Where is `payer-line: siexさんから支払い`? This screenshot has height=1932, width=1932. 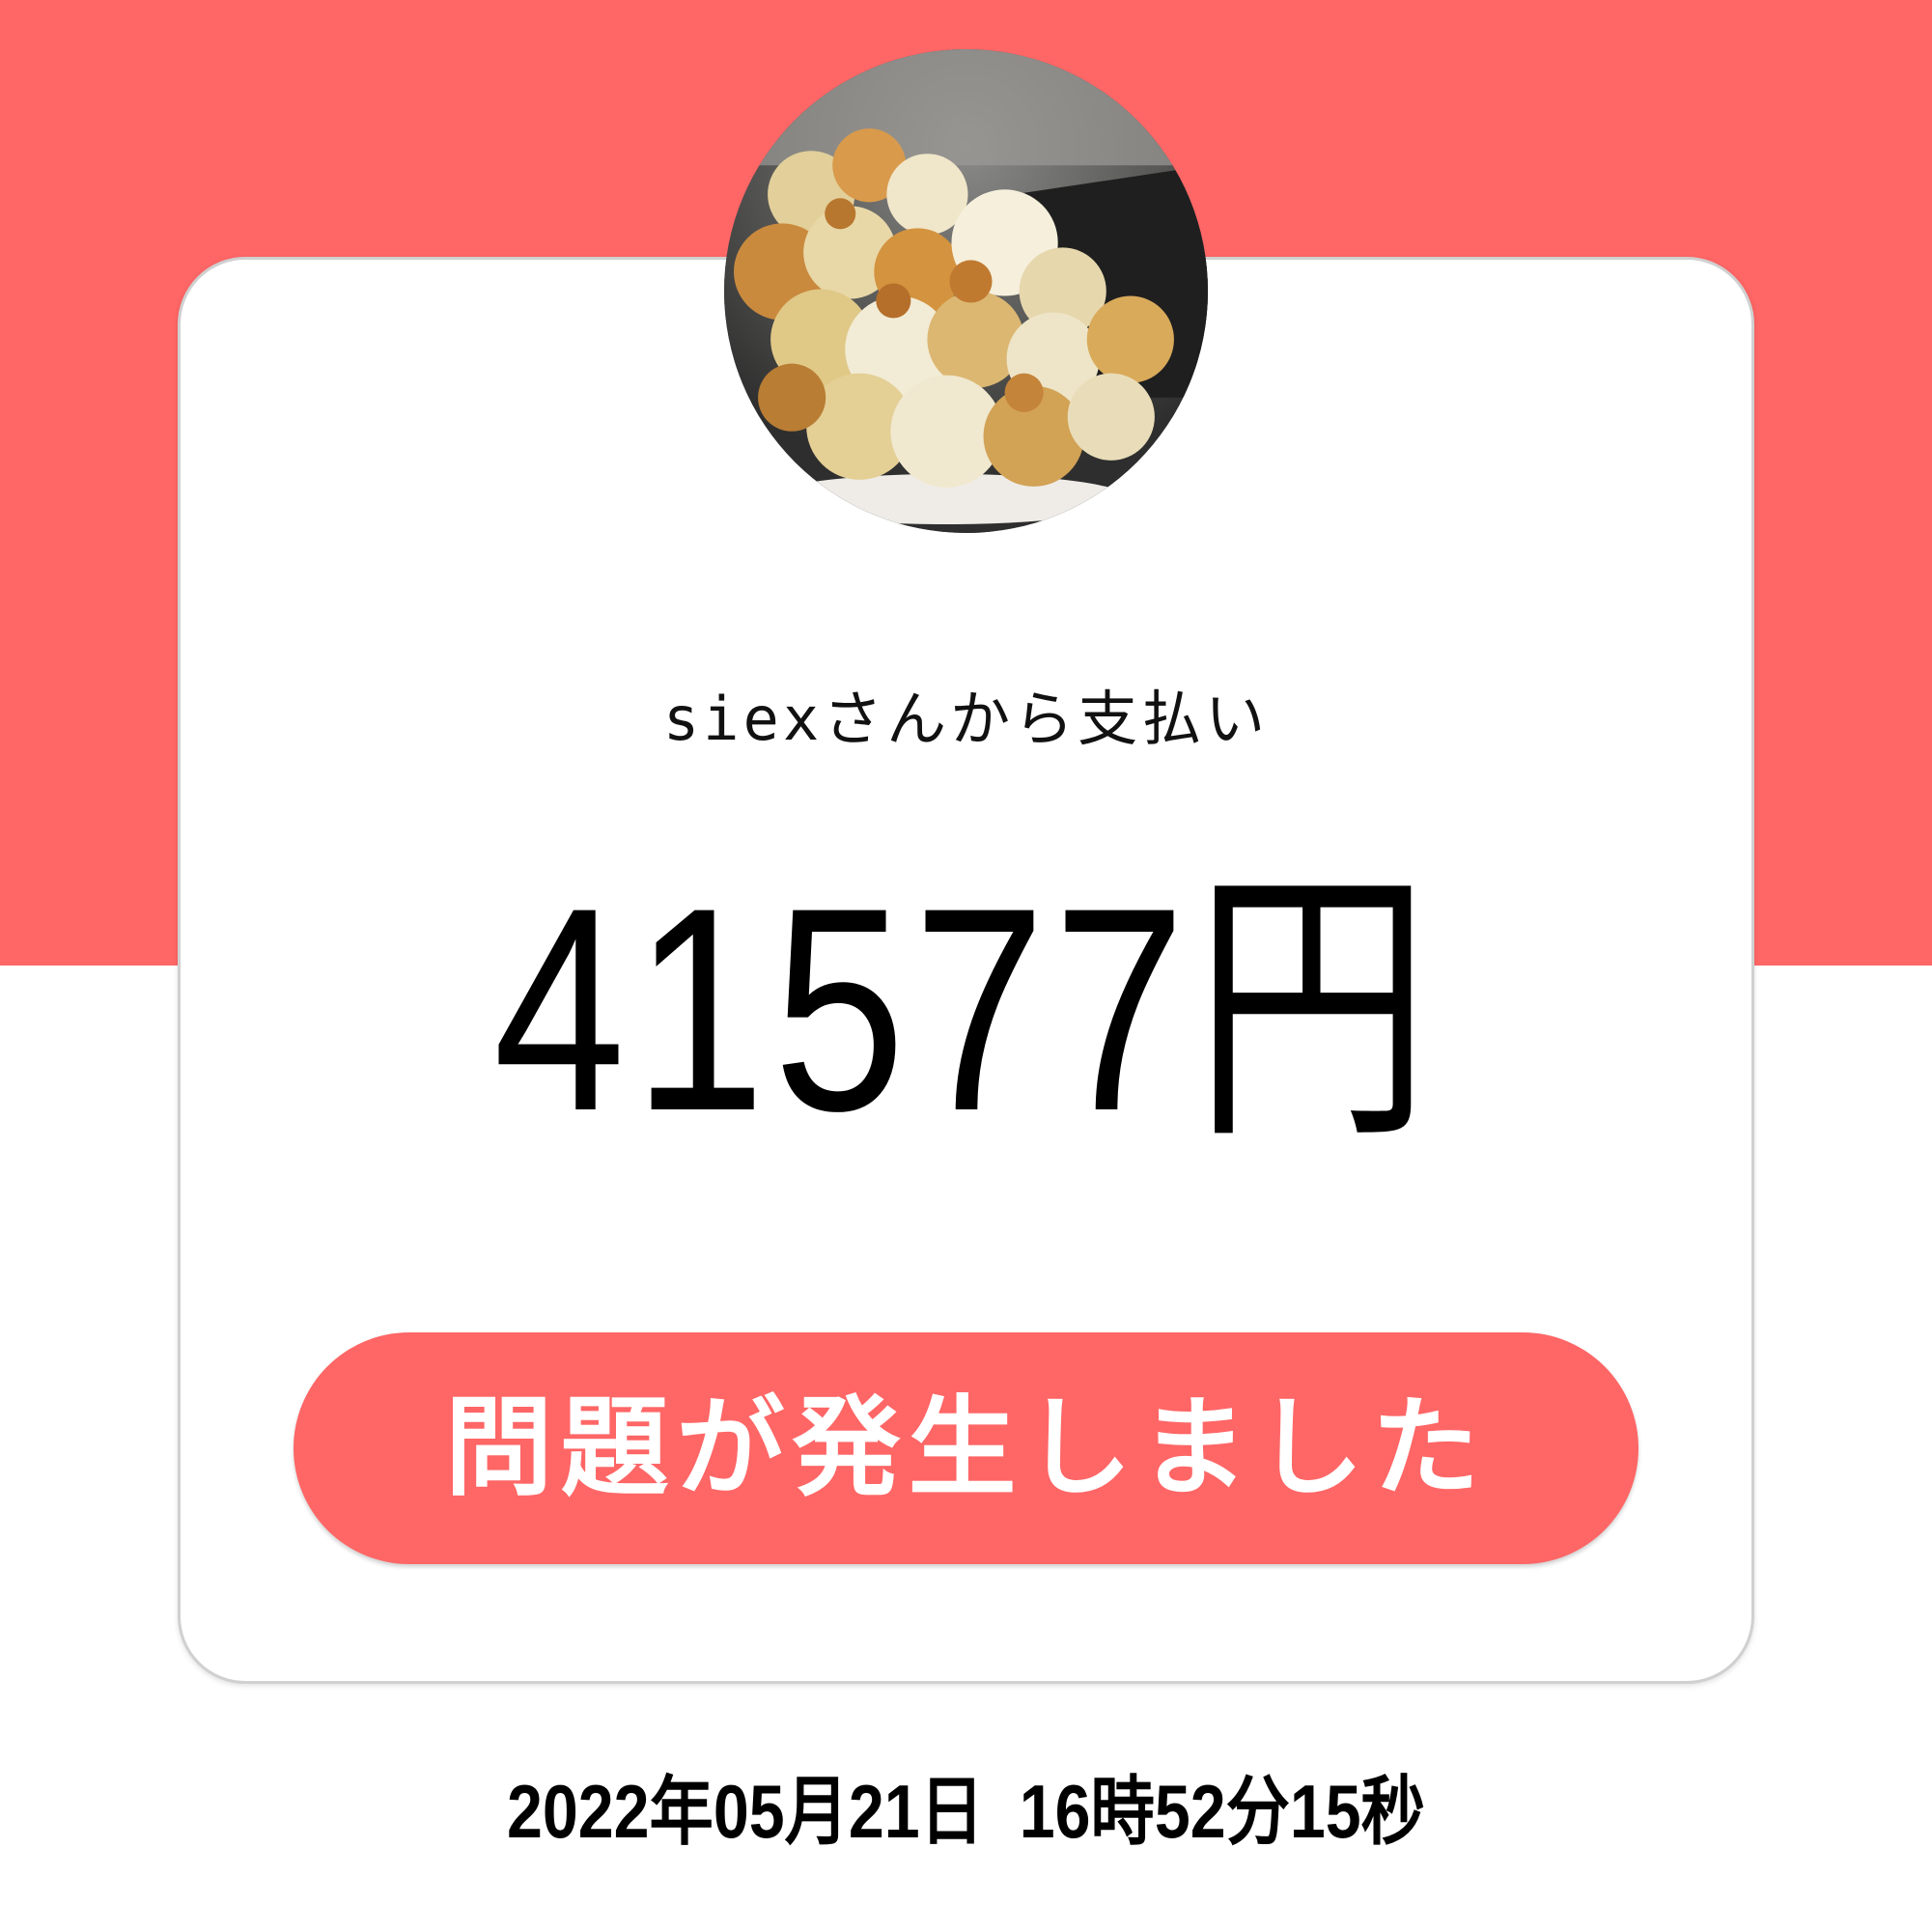
payer-line: siexさんから支払い is located at coordinates (966, 719).